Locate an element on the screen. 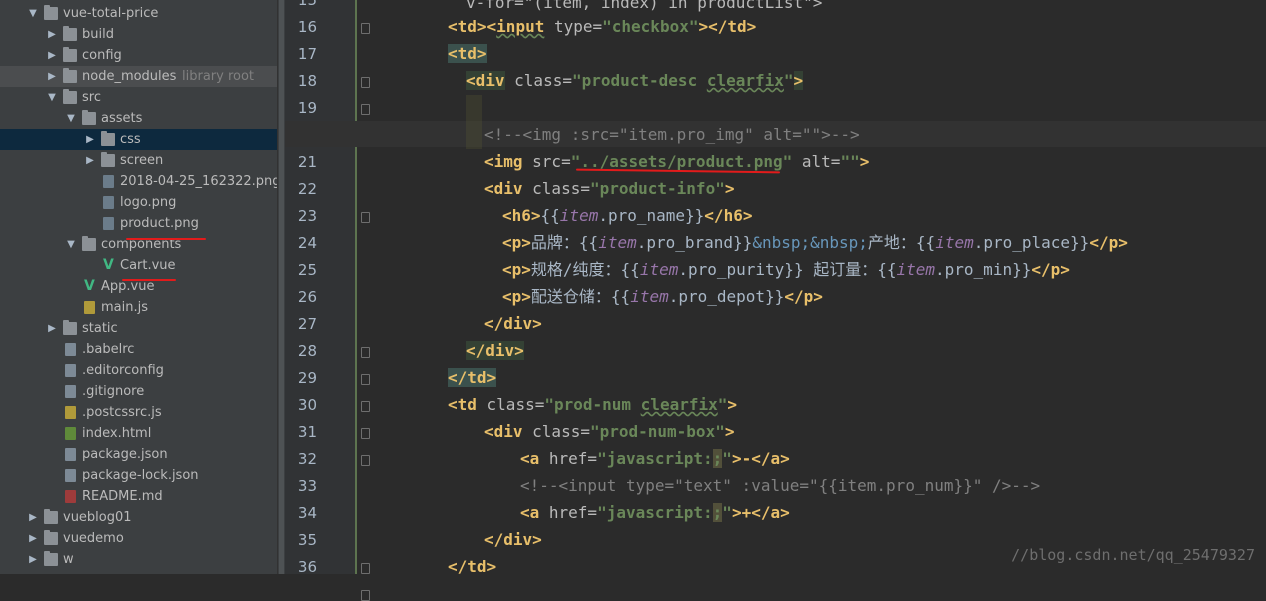 Image resolution: width=1266 pixels, height=601 pixels. code-text: {{ is located at coordinates (550, 215).